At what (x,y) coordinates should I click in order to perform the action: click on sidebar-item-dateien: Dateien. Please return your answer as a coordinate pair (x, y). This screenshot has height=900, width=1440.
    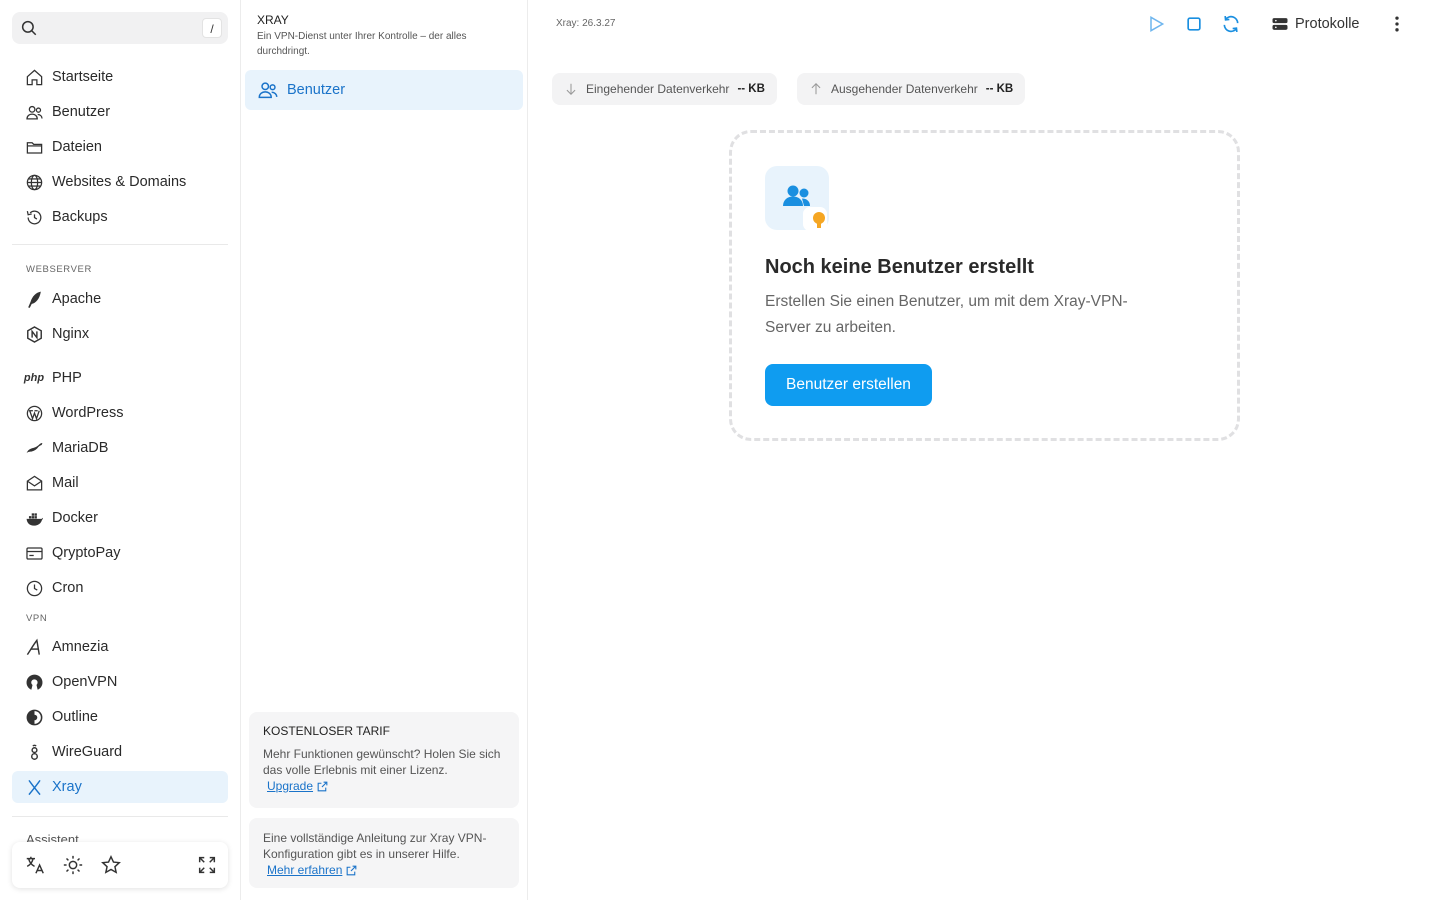
    Looking at the image, I should click on (120, 147).